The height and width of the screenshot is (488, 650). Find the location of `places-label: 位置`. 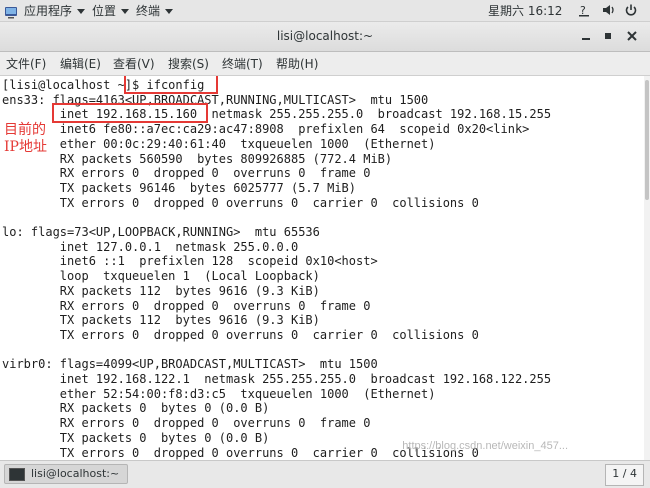

places-label: 位置 is located at coordinates (104, 11).